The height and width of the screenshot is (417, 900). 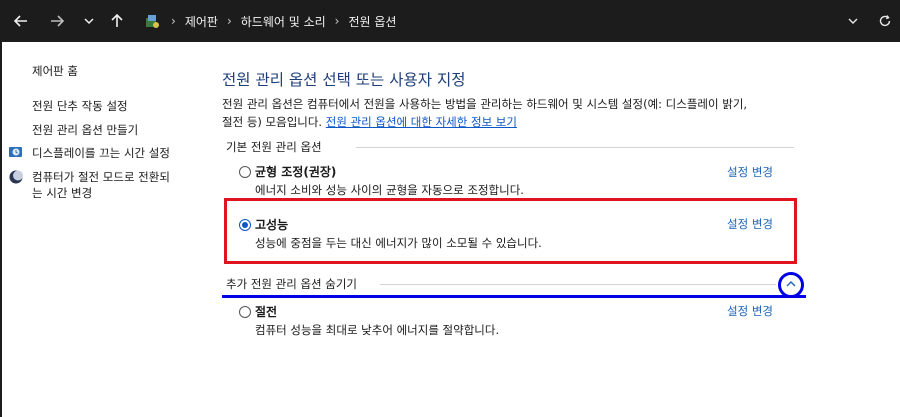 I want to click on plan-balanced-name: 균형 조정(권장), so click(x=295, y=171).